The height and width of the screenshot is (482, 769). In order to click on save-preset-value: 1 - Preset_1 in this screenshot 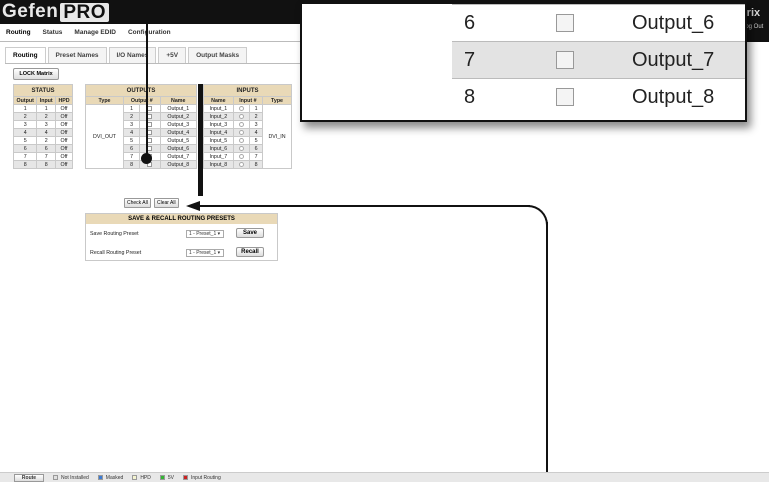, I will do `click(203, 234)`.